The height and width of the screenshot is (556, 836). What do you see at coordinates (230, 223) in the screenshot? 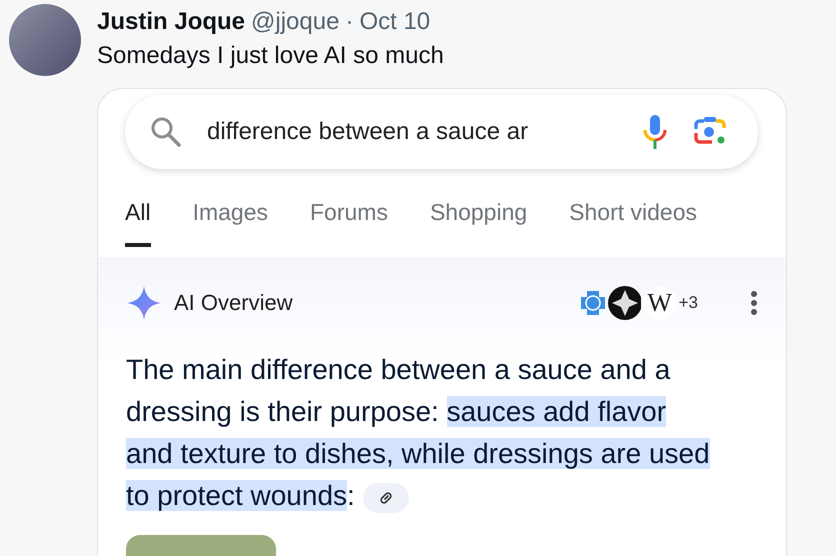
I see `tab: Images` at bounding box center [230, 223].